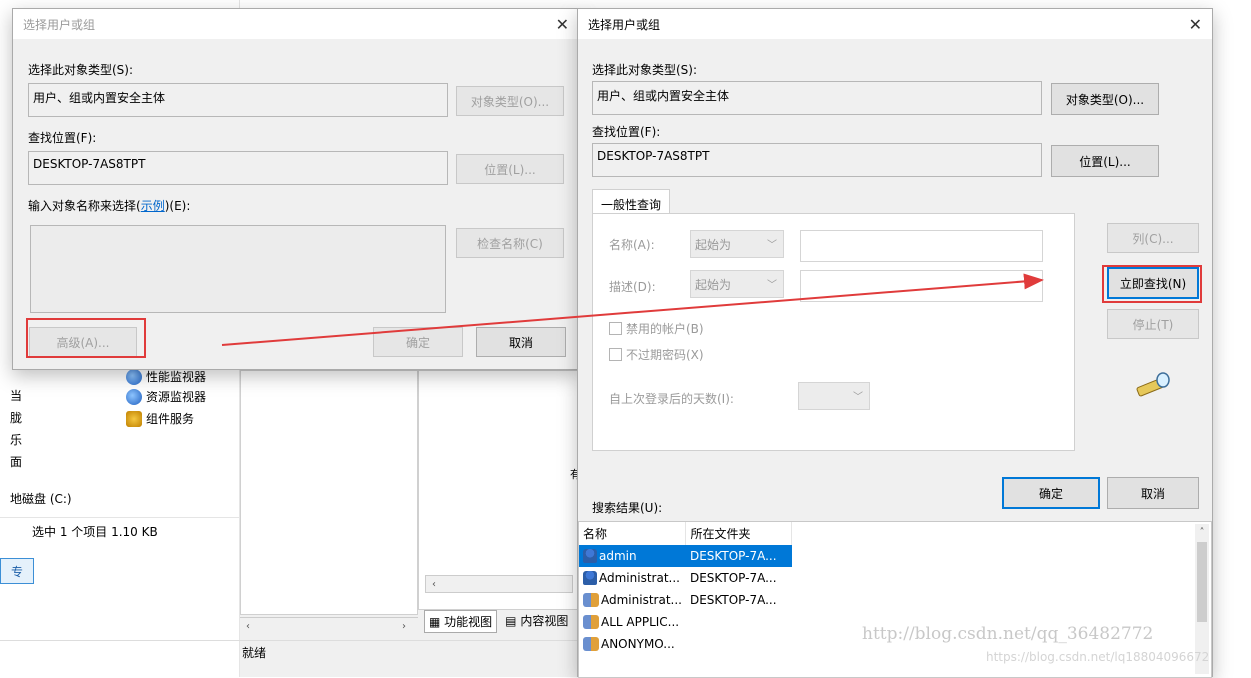  I want to click on scrollbar-thumb, so click(1202, 582).